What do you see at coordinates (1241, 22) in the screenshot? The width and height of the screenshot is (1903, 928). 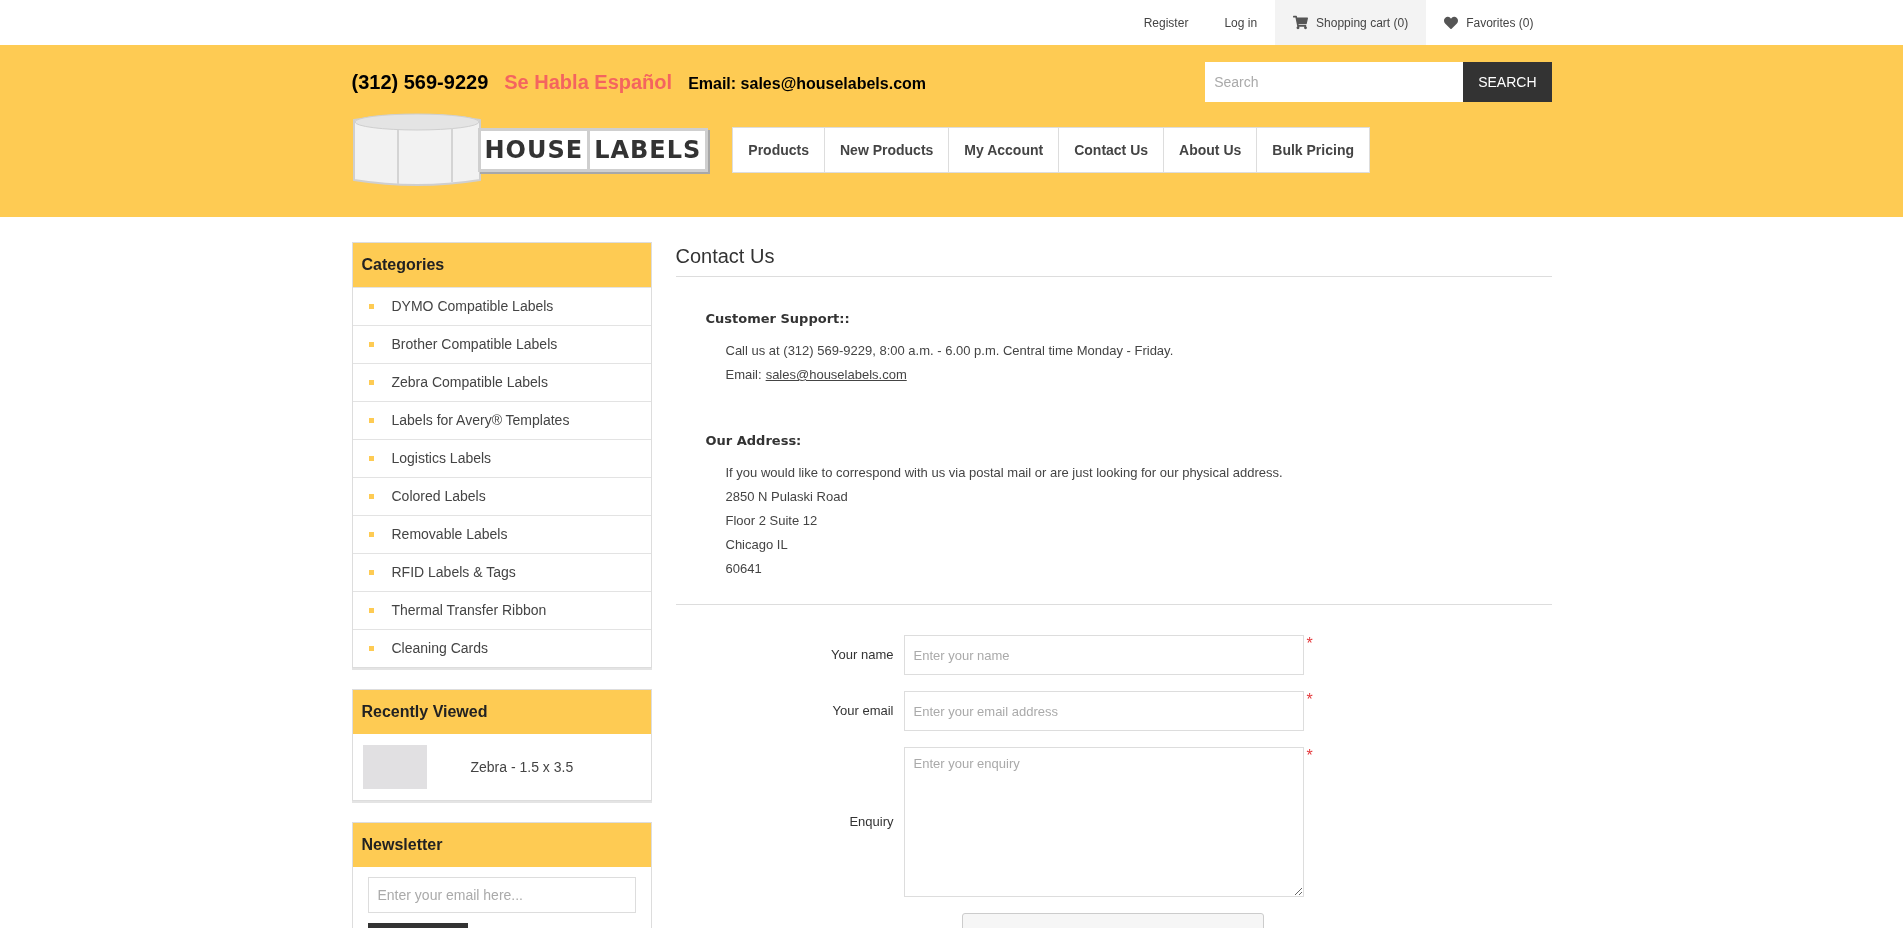 I see `top-link: Log in` at bounding box center [1241, 22].